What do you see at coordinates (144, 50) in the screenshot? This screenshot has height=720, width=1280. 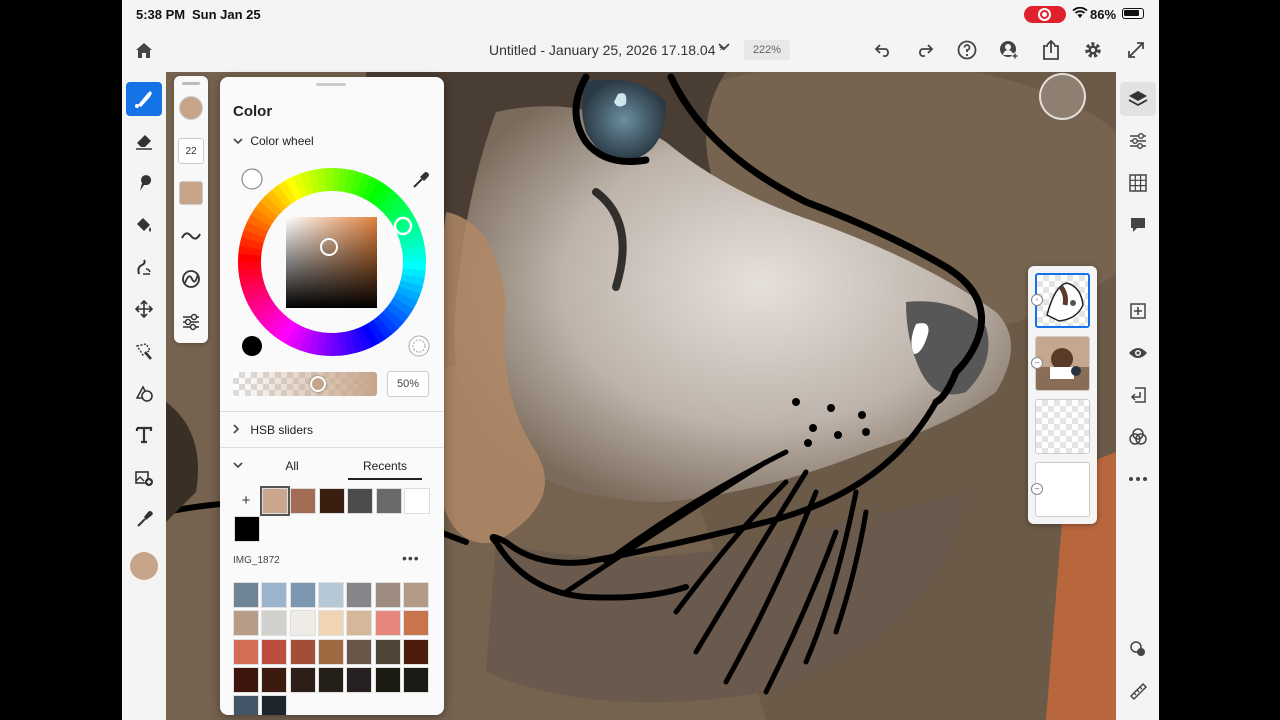 I see `home-icon` at bounding box center [144, 50].